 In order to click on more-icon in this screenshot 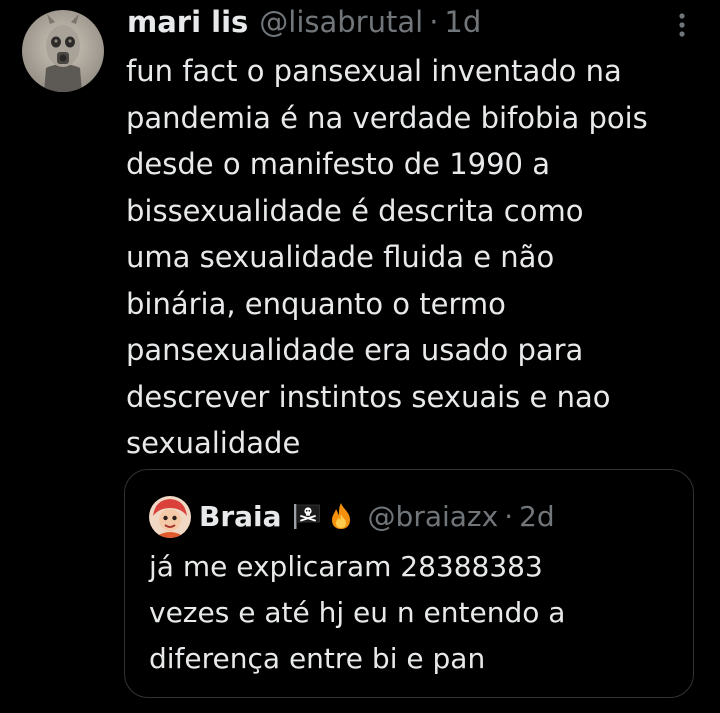, I will do `click(682, 25)`.